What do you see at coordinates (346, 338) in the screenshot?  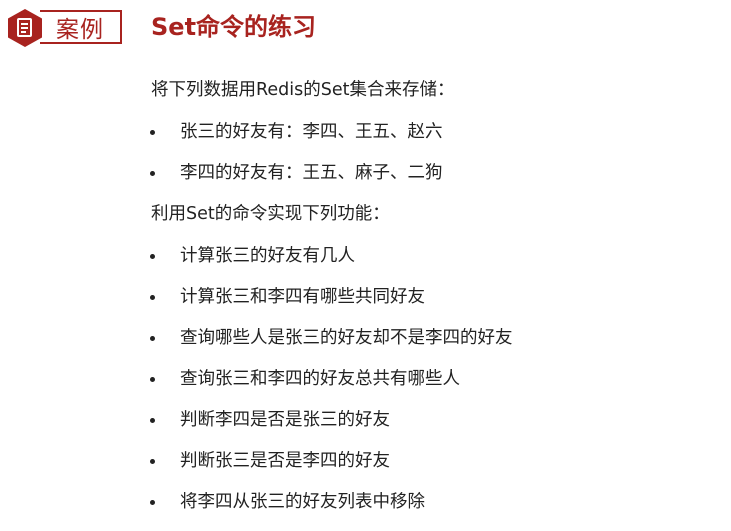 I see `list-item-text: 查询哪些人是张三的好友却不是李四的好友` at bounding box center [346, 338].